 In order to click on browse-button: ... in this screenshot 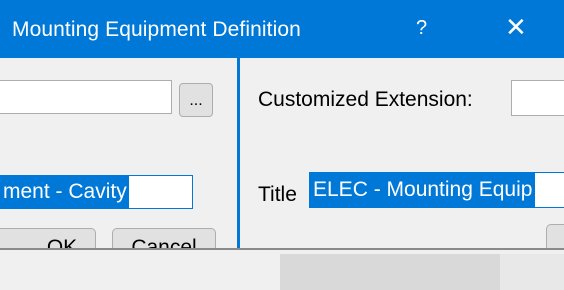, I will do `click(196, 100)`.